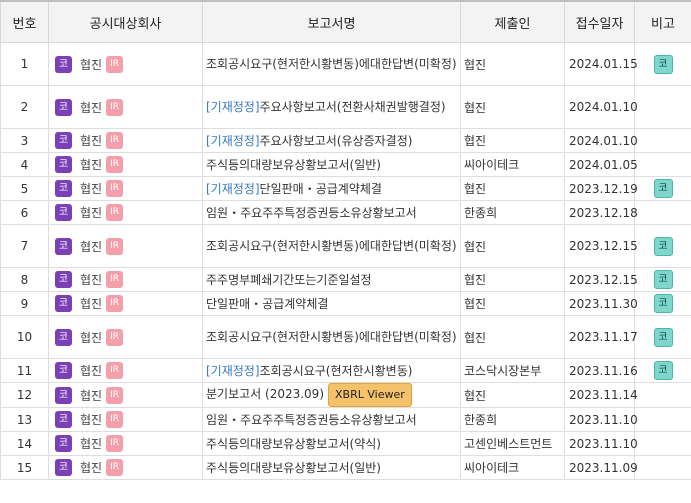 The height and width of the screenshot is (503, 691). I want to click on report-title-cell: [기재정정]주요사항보고서(전환사채권발행결정), so click(331, 107).